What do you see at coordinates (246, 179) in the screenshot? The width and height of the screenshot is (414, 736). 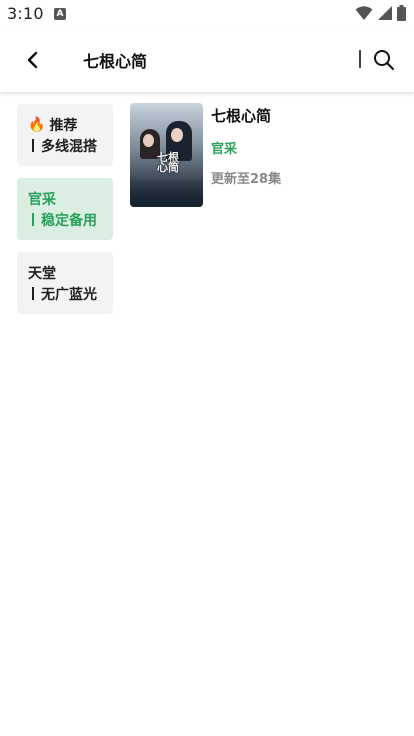 I see `result-update-status: 更新至28集` at bounding box center [246, 179].